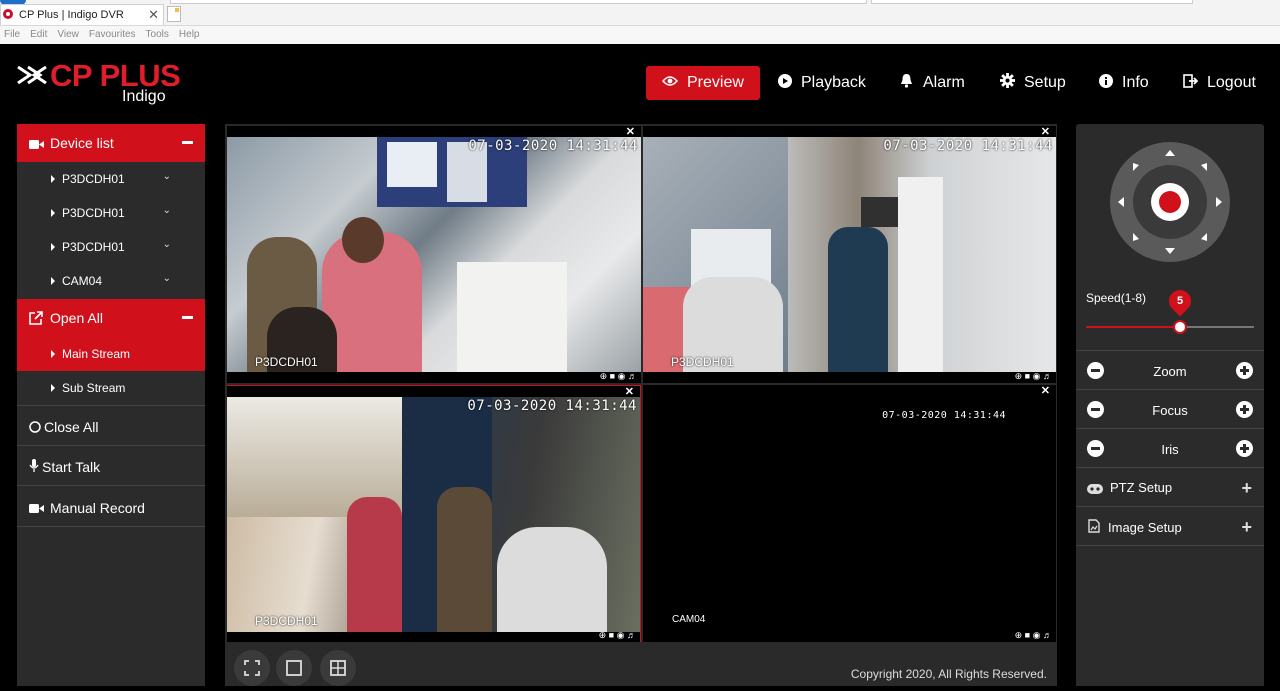  What do you see at coordinates (38, 35) in the screenshot?
I see `menu-edit: Edit` at bounding box center [38, 35].